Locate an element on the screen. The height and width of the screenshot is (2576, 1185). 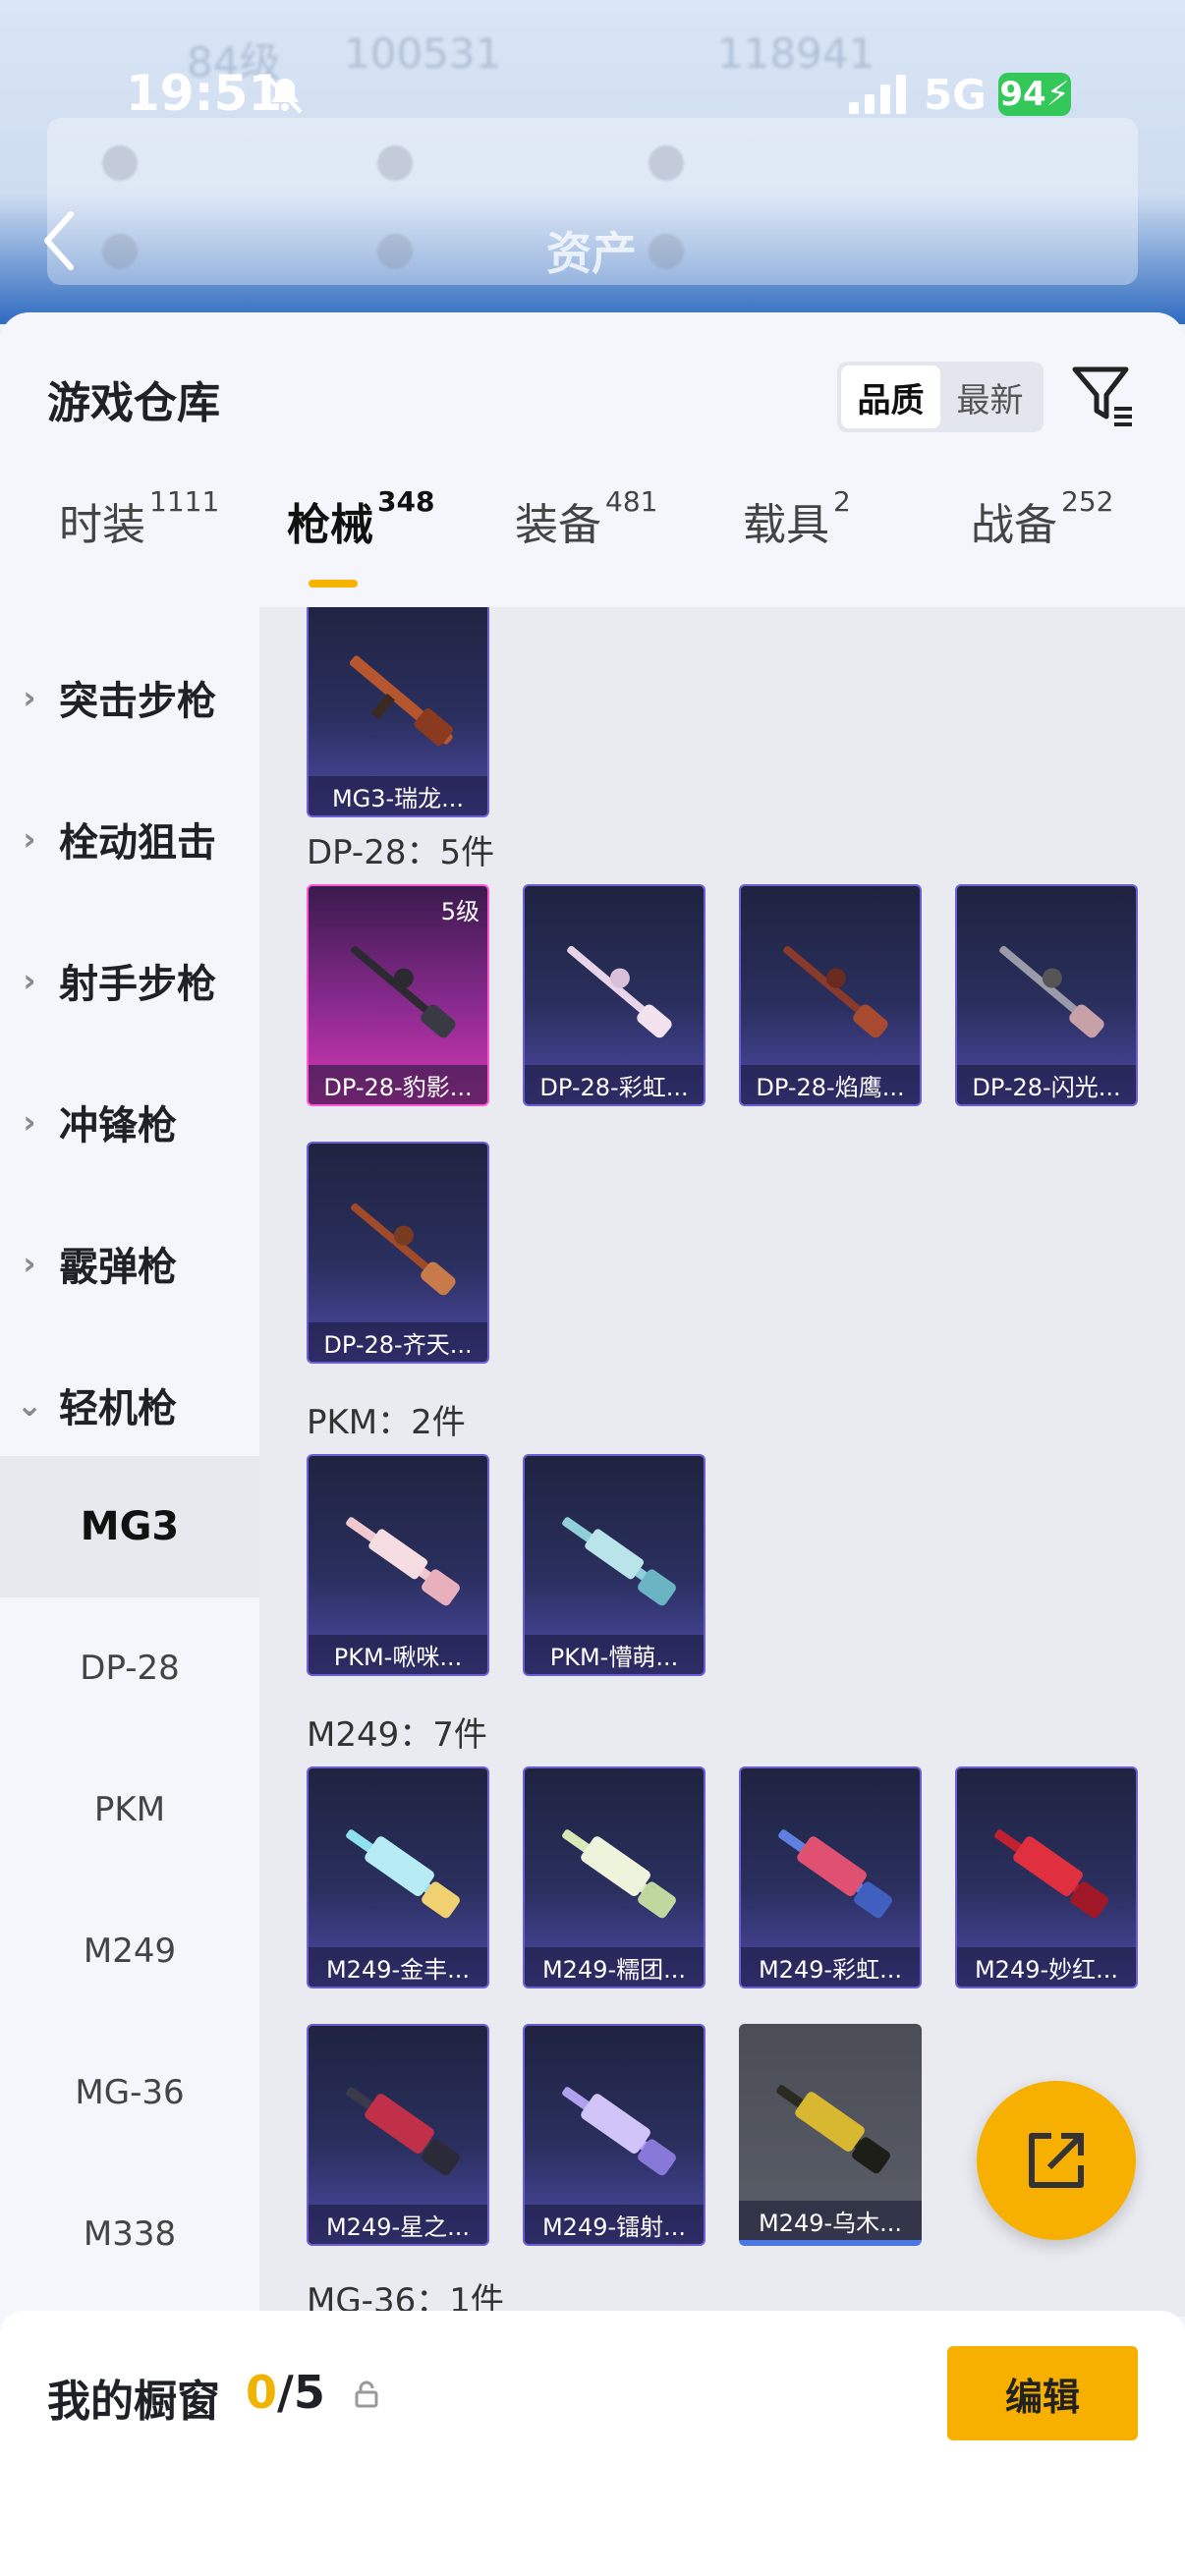
sub-mg36: MG-36 is located at coordinates (130, 2092).